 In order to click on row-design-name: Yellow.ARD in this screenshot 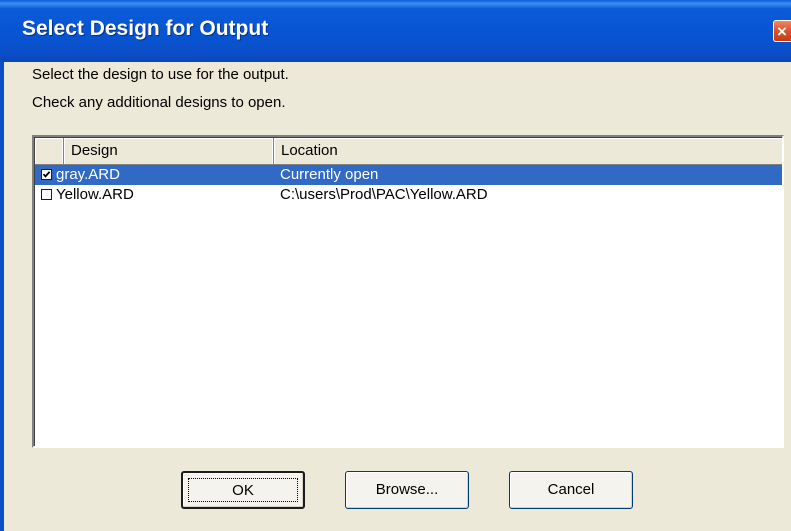, I will do `click(95, 194)`.